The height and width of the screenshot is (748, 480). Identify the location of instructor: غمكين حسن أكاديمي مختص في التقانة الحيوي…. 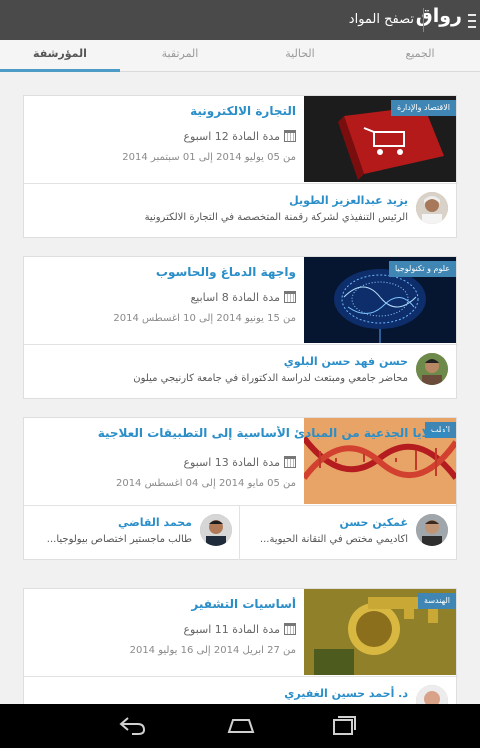
(348, 534).